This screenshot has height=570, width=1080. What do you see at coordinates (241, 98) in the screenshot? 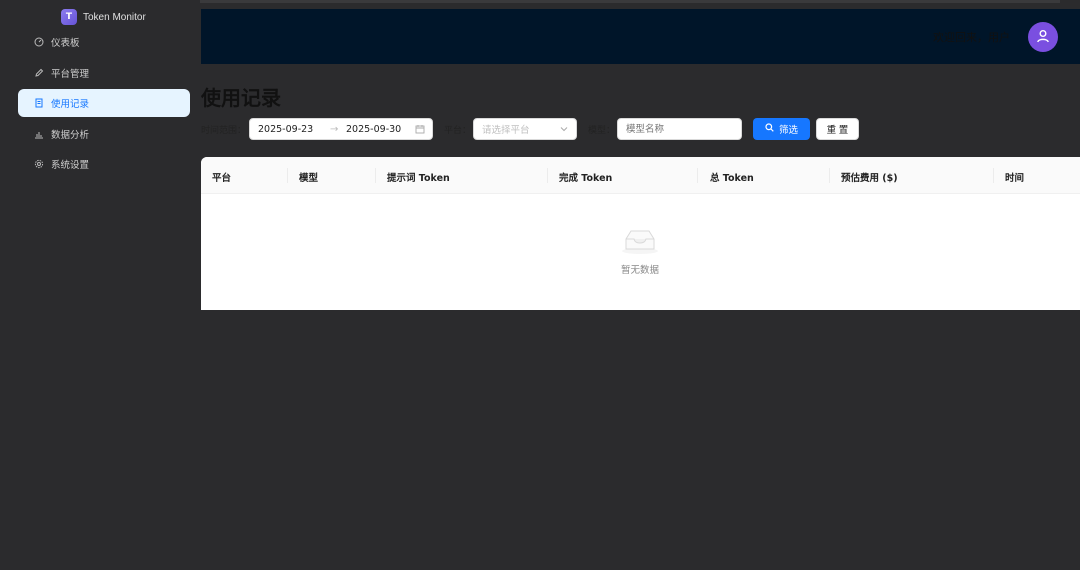
I see `page-title: 使用记录` at bounding box center [241, 98].